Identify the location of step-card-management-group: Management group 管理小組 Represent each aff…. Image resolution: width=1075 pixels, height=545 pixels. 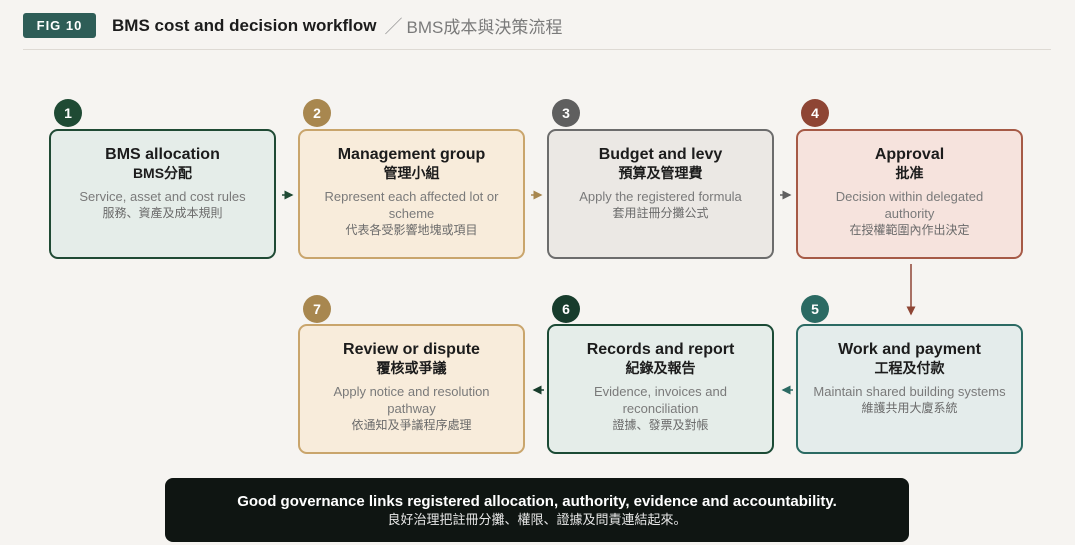
(411, 194).